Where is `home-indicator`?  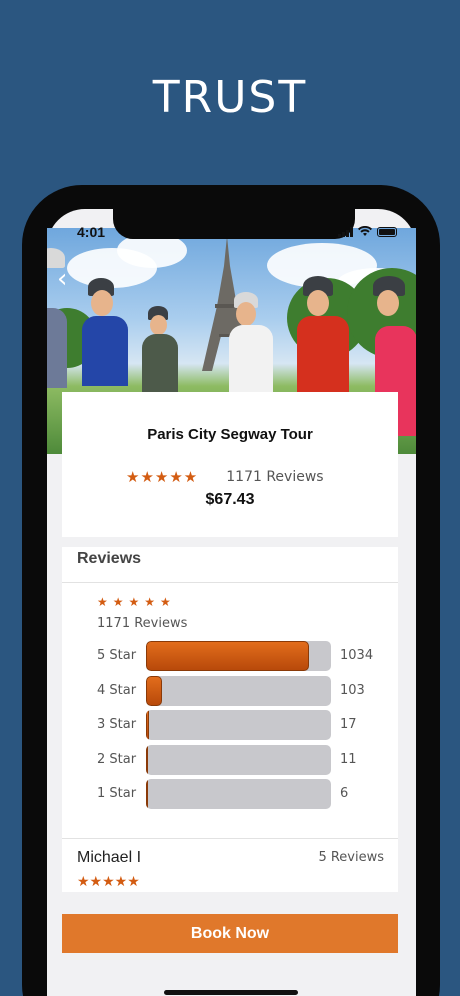
home-indicator is located at coordinates (231, 992).